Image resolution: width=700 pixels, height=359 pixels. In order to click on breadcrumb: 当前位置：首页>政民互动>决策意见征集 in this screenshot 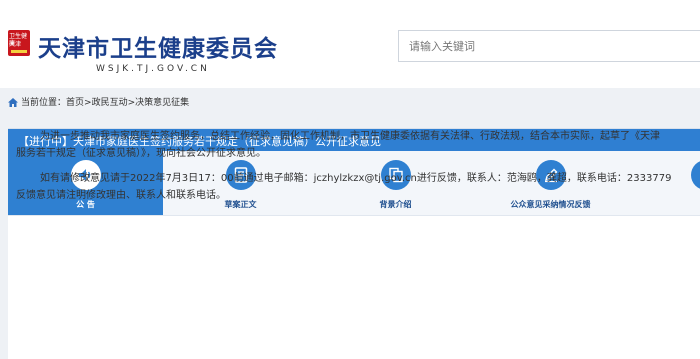, I will do `click(98, 101)`.